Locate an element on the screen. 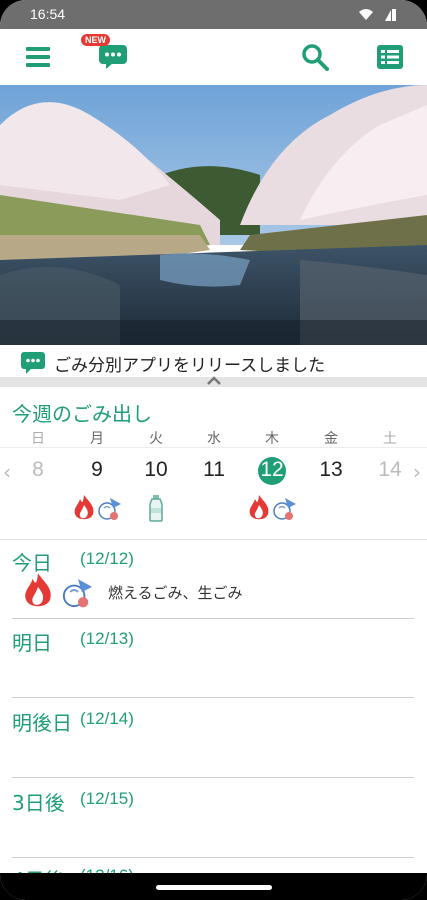 The image size is (427, 900). list-view-button is located at coordinates (390, 57).